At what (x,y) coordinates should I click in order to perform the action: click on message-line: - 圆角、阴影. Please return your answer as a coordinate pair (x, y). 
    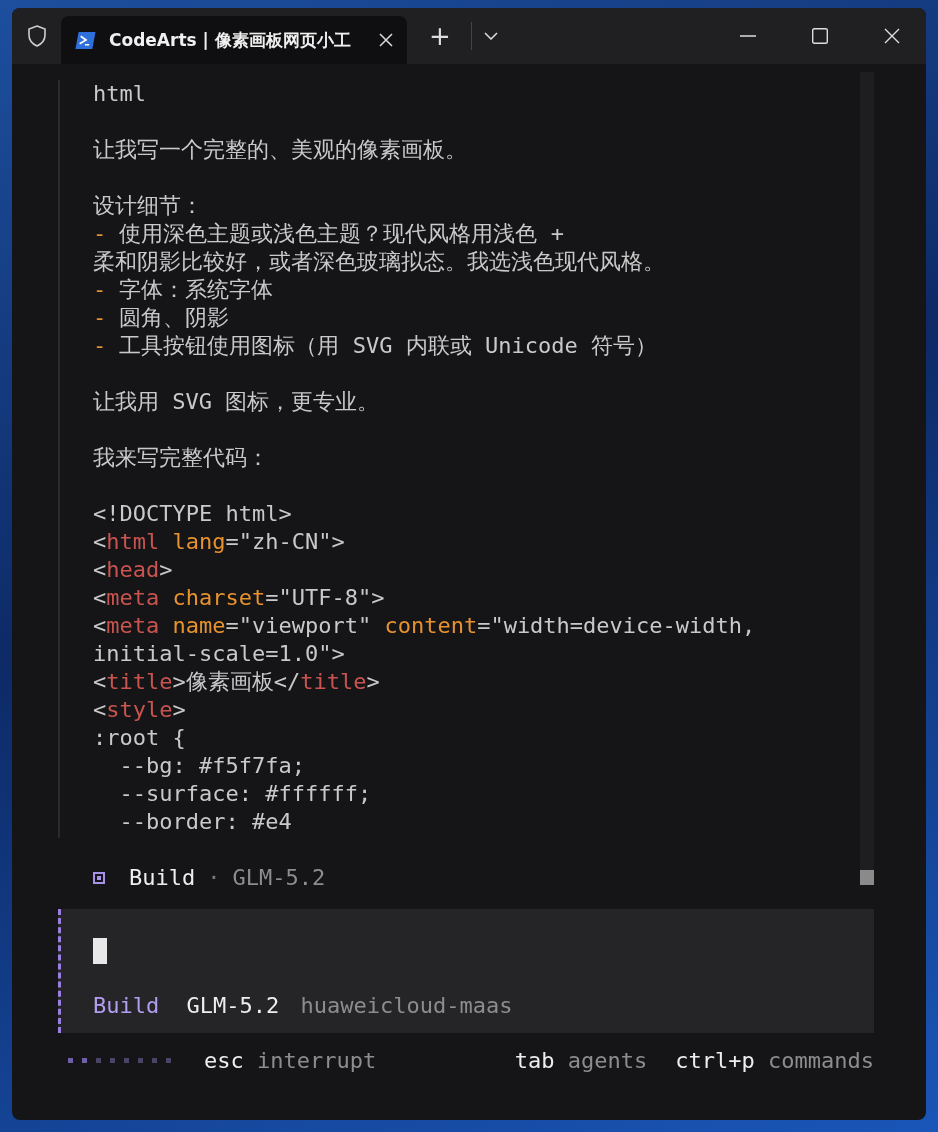
    Looking at the image, I should click on (162, 318).